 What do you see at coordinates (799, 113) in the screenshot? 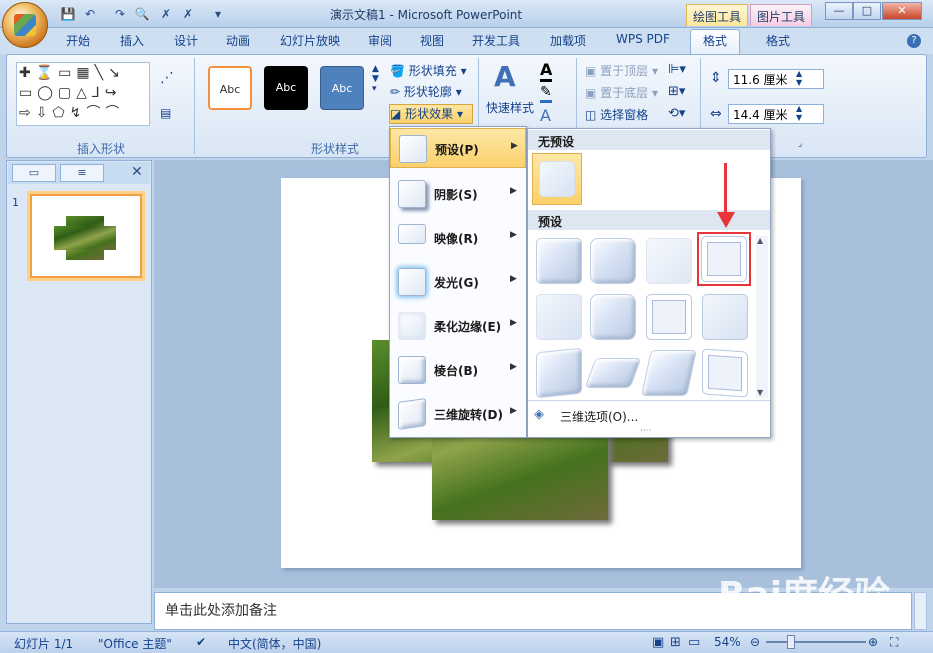
I see `width-spinner-icon: ▲ ▼` at bounding box center [799, 113].